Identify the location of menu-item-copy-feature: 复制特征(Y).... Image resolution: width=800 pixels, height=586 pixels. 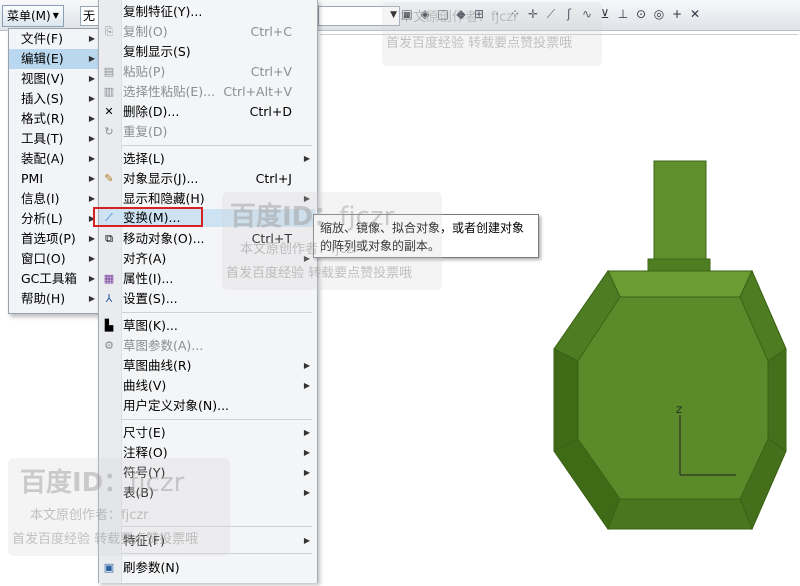
(207, 12).